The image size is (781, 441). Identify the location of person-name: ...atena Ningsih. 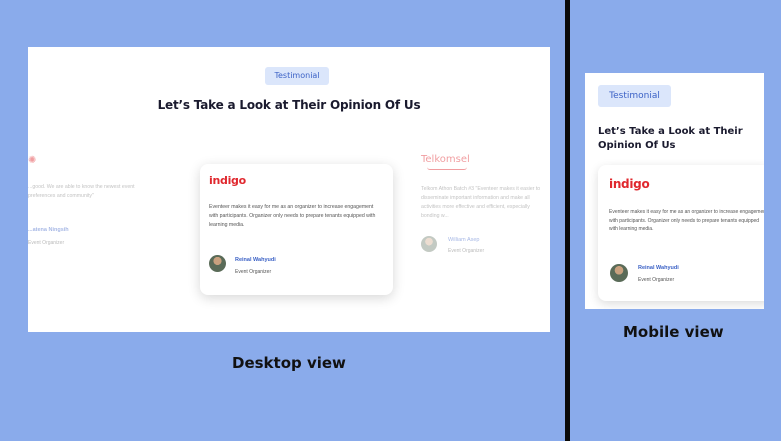
(48, 230).